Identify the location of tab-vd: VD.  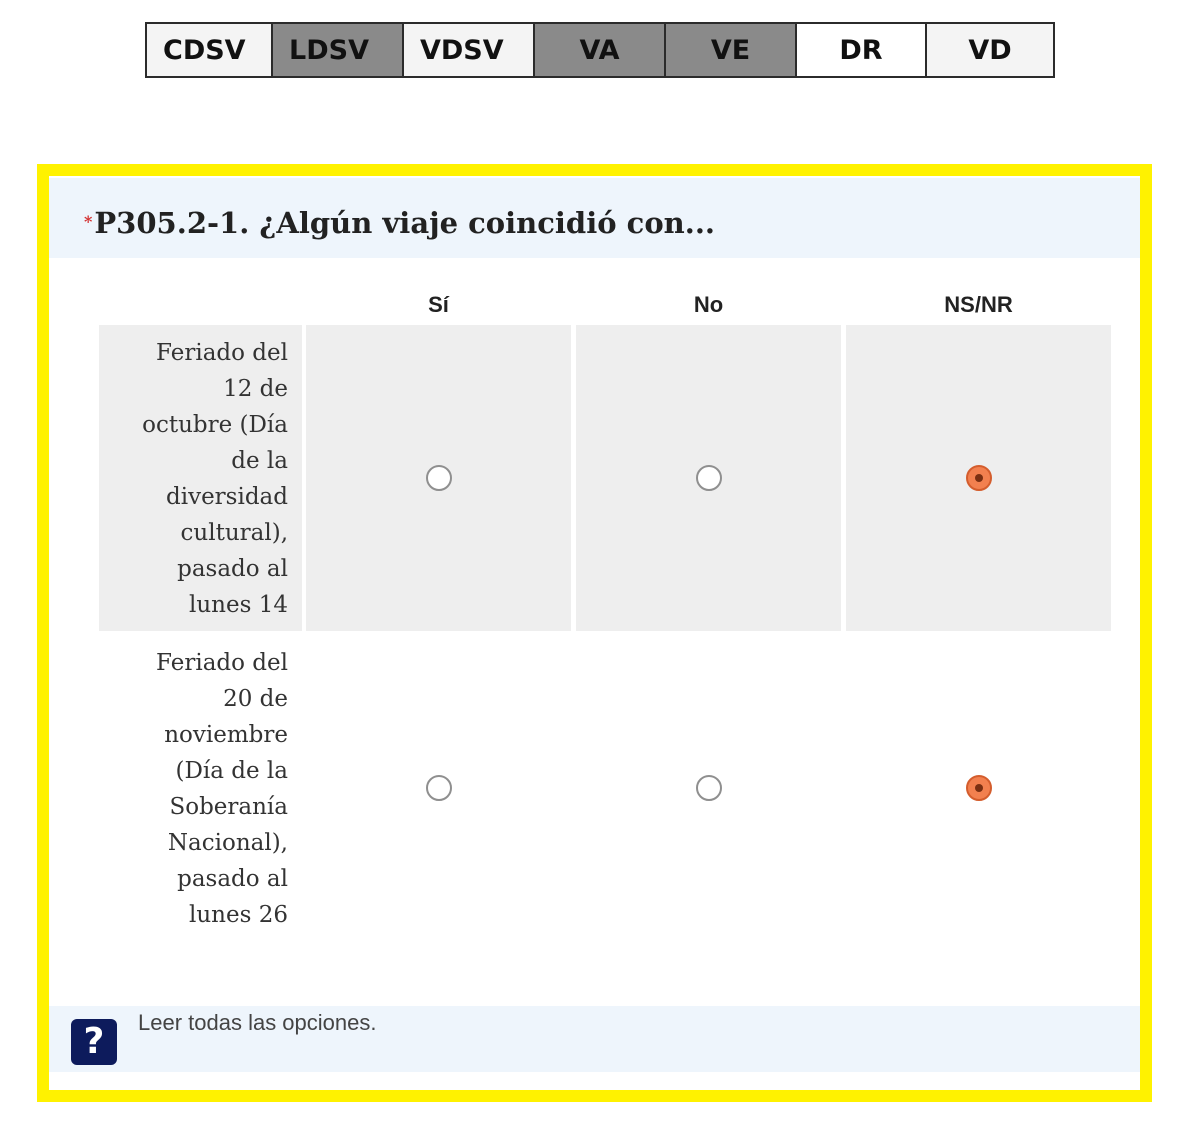
(990, 50).